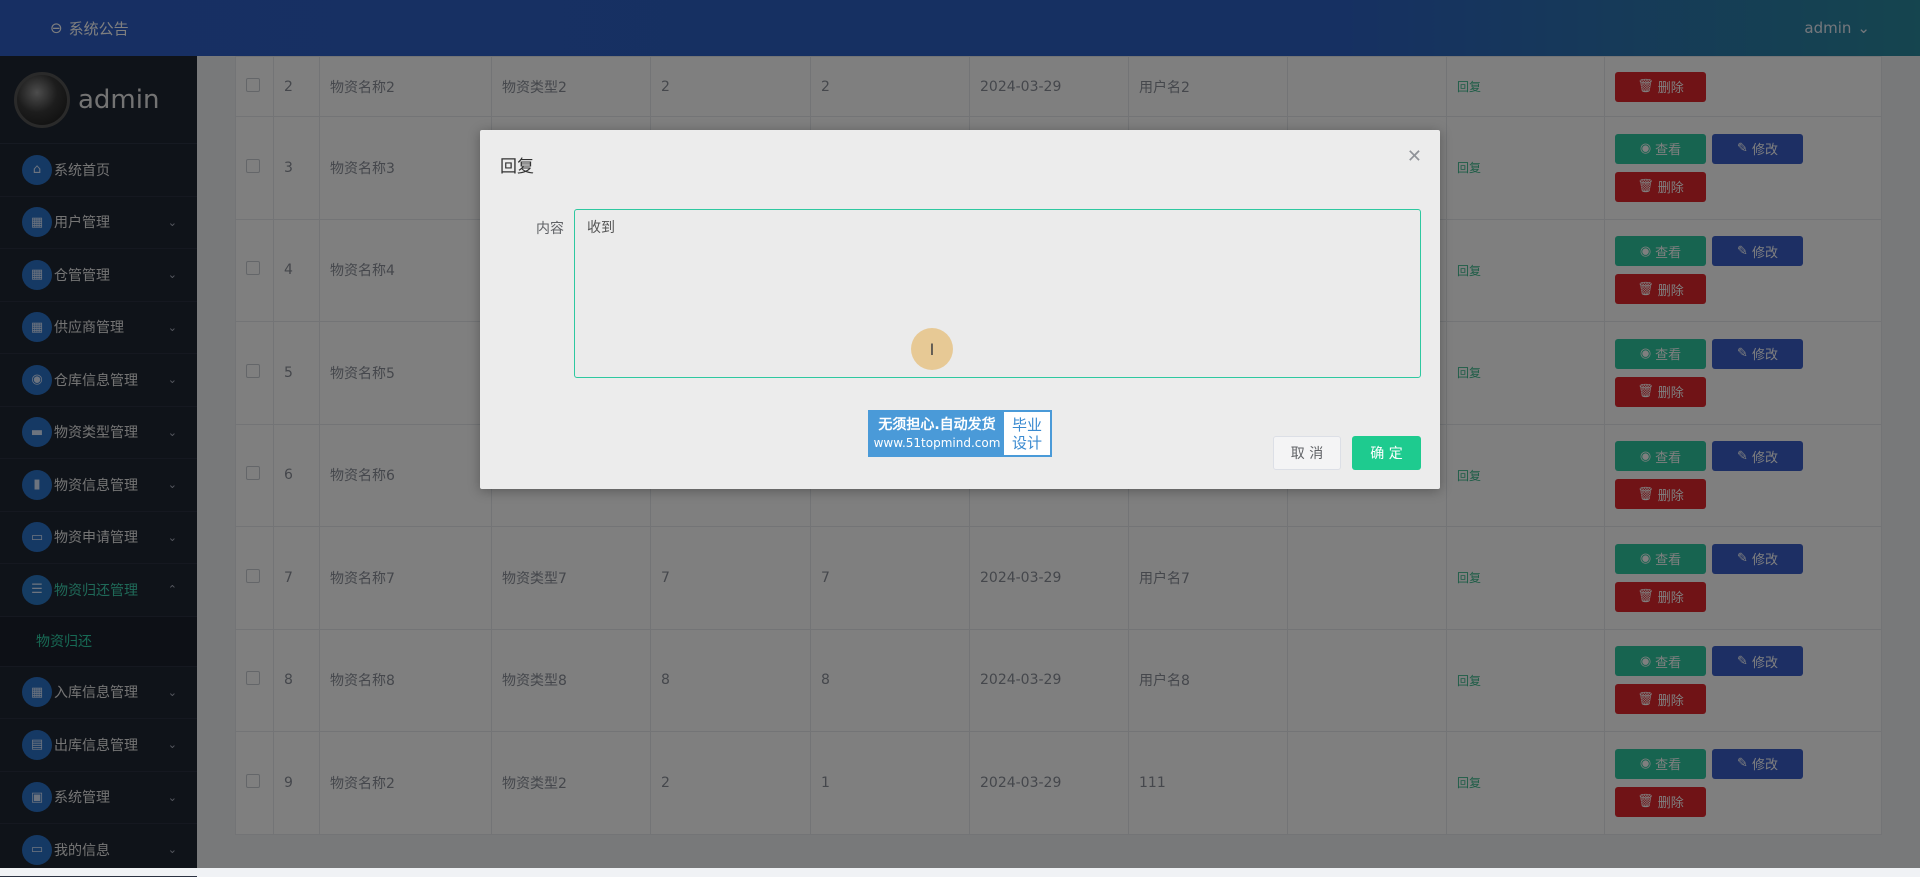  Describe the element at coordinates (1026, 442) in the screenshot. I see `watermark-right2: 设计` at that location.